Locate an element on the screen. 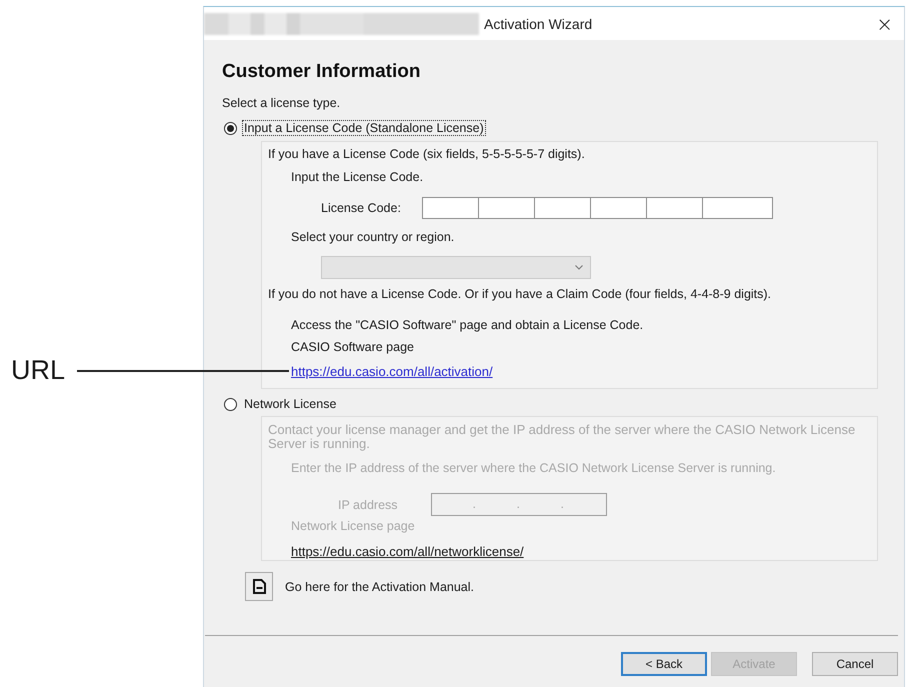 This screenshot has height=687, width=909. close-button: × is located at coordinates (884, 24).